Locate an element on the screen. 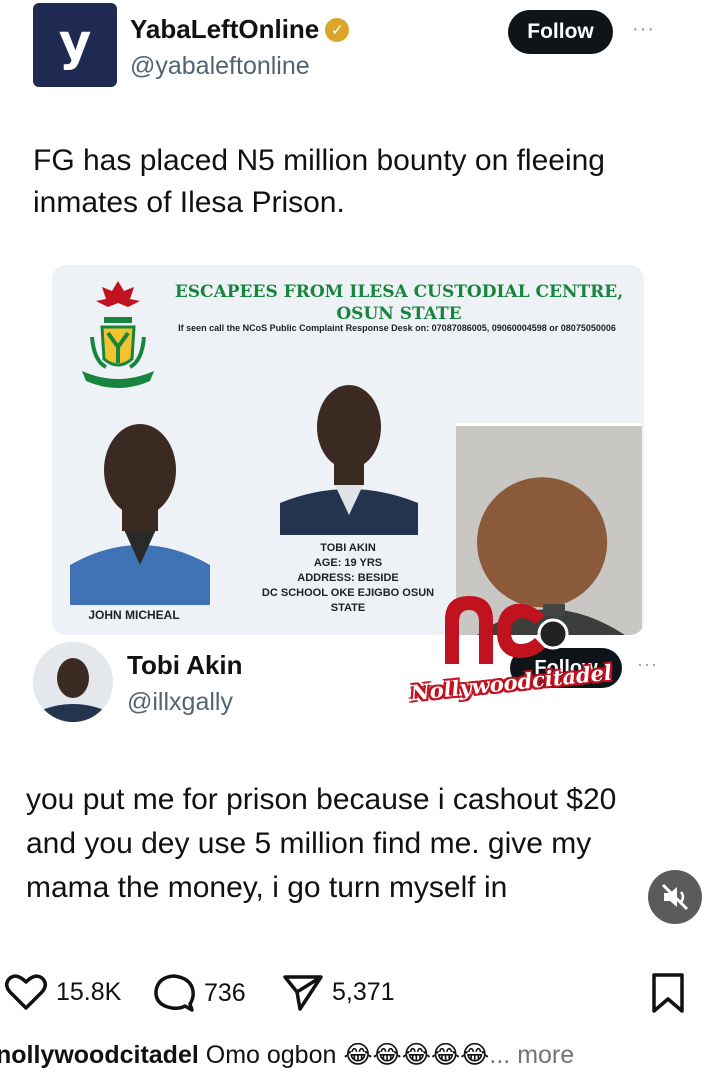 The image size is (726, 1080). quoted-more-options-icon: ··· is located at coordinates (647, 664).